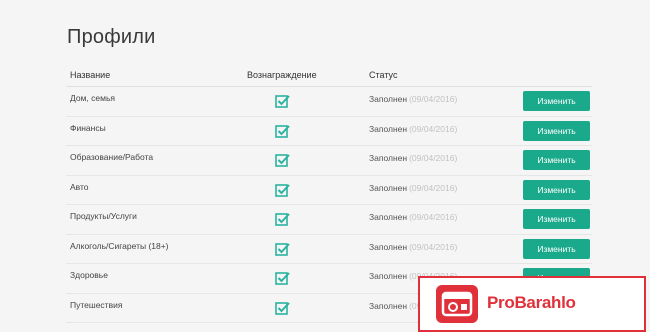 Image resolution: width=650 pixels, height=332 pixels. What do you see at coordinates (329, 190) in the screenshot?
I see `table-row: Авто Заполнен (09/04/2016) Изменить` at bounding box center [329, 190].